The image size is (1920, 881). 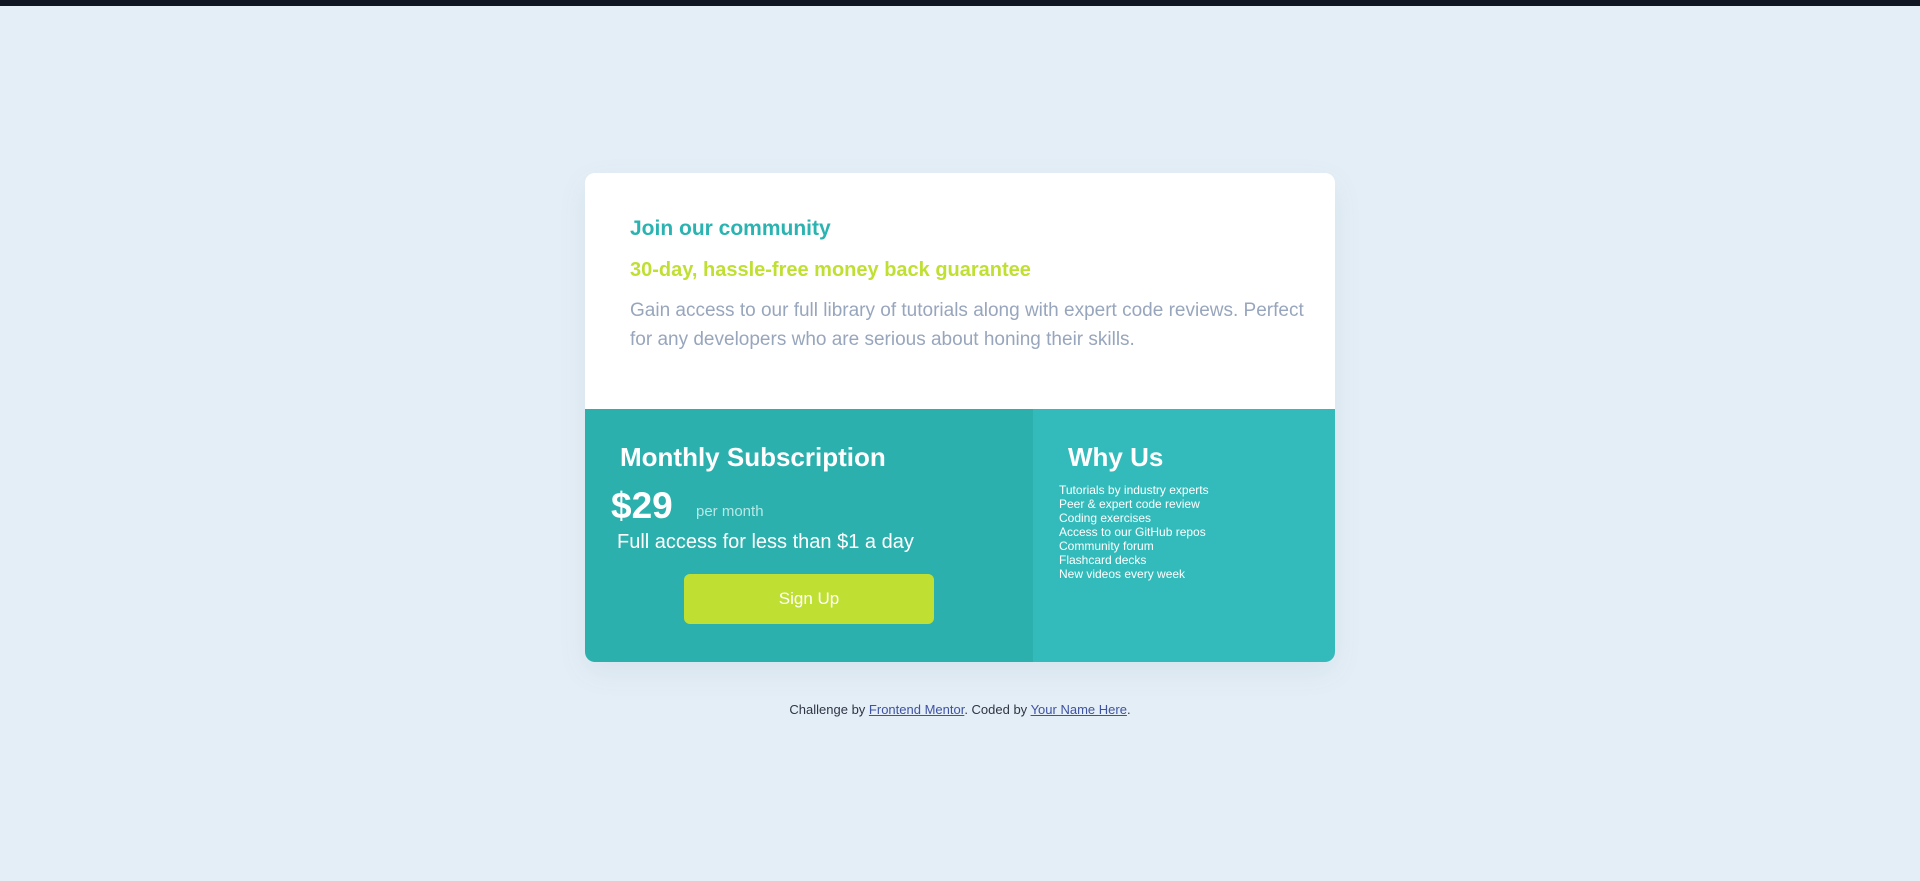 What do you see at coordinates (1128, 709) in the screenshot?
I see `attribution-suffix: .` at bounding box center [1128, 709].